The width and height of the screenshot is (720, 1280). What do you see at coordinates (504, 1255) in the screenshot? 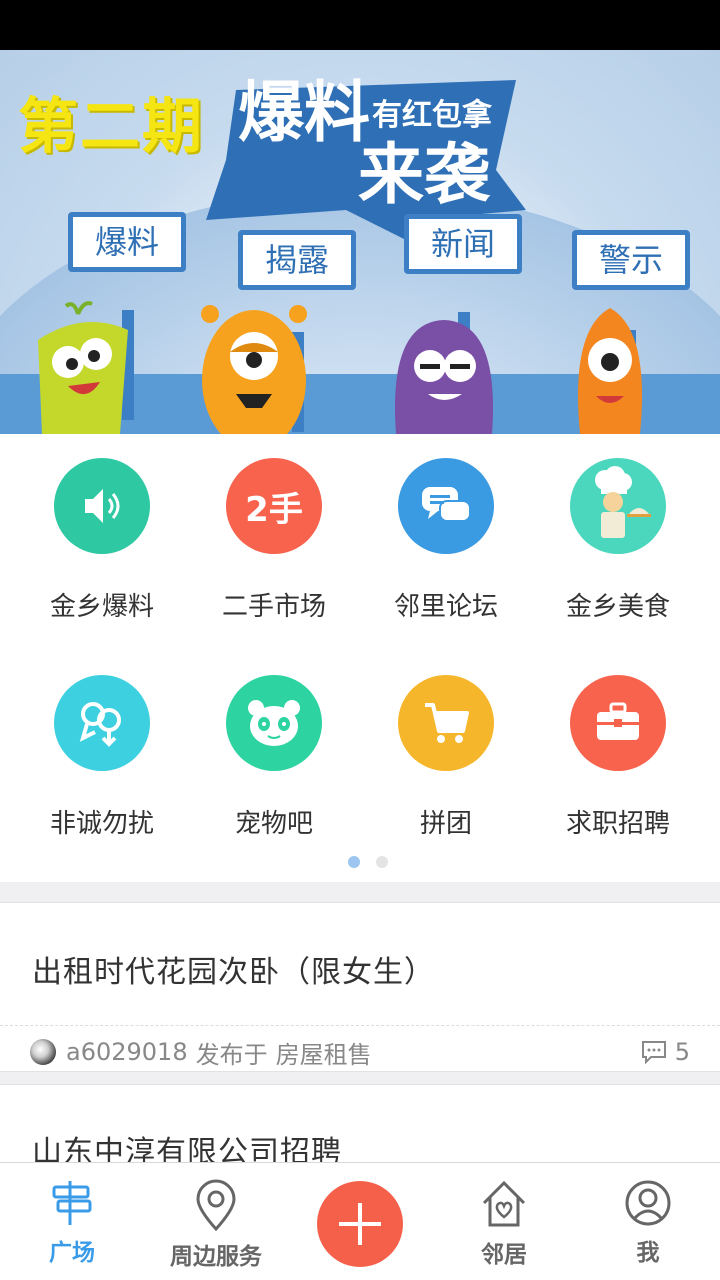
I see `tab-label: 邻居` at bounding box center [504, 1255].